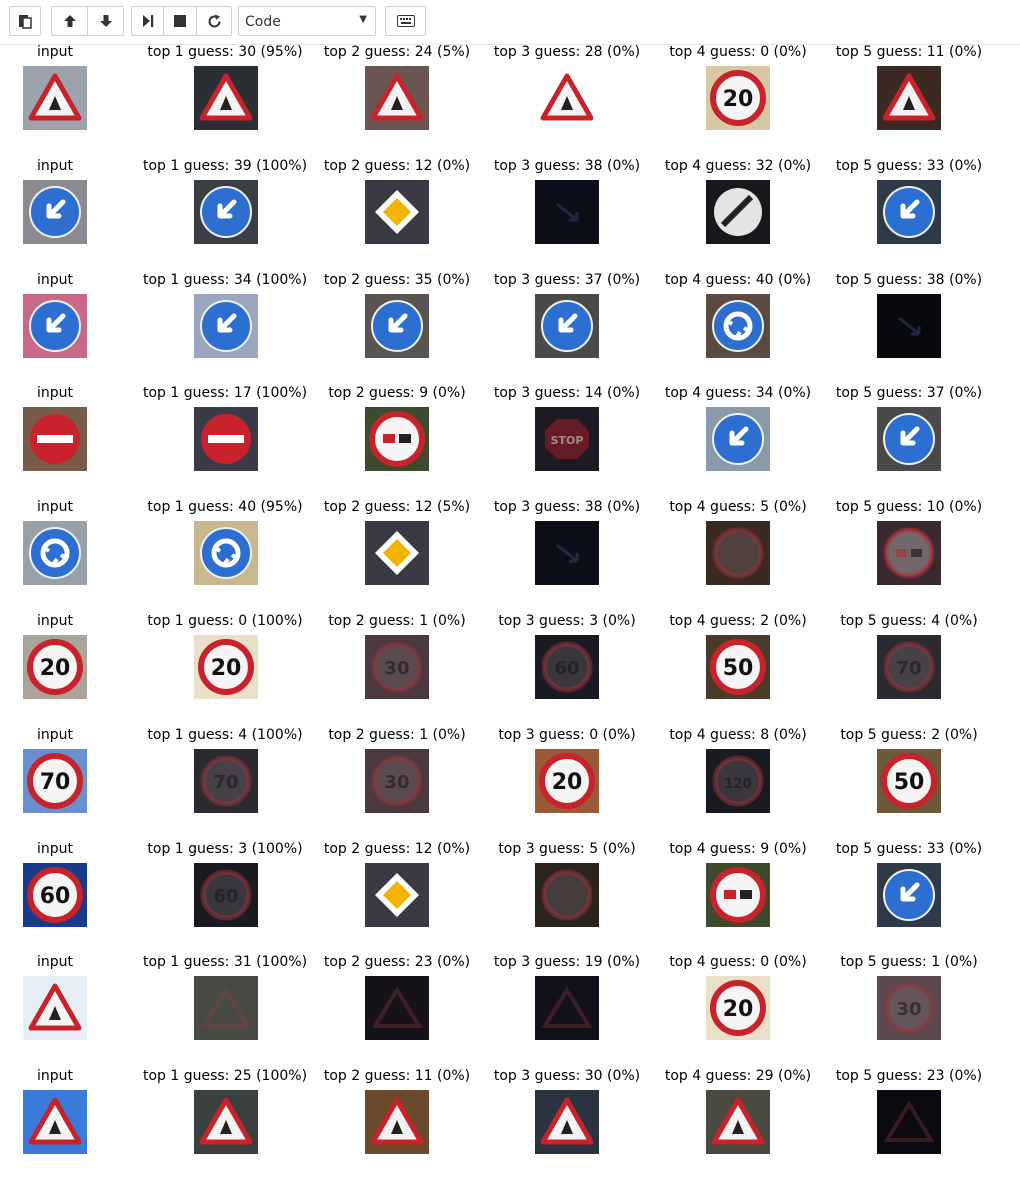  What do you see at coordinates (397, 393) in the screenshot?
I see `guess-label: top 2 guess: 9 (0%)` at bounding box center [397, 393].